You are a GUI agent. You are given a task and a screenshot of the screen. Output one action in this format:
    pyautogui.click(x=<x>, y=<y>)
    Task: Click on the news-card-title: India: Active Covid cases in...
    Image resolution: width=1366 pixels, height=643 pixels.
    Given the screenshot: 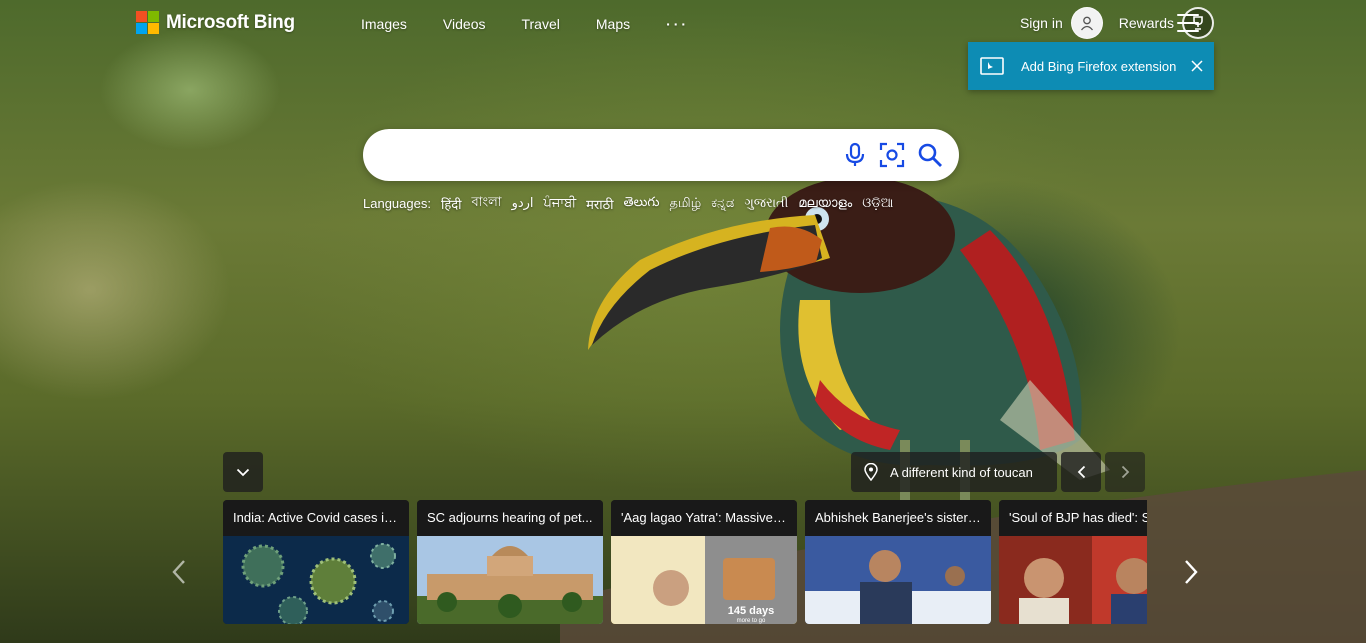 What is the action you would take?
    pyautogui.click(x=316, y=518)
    